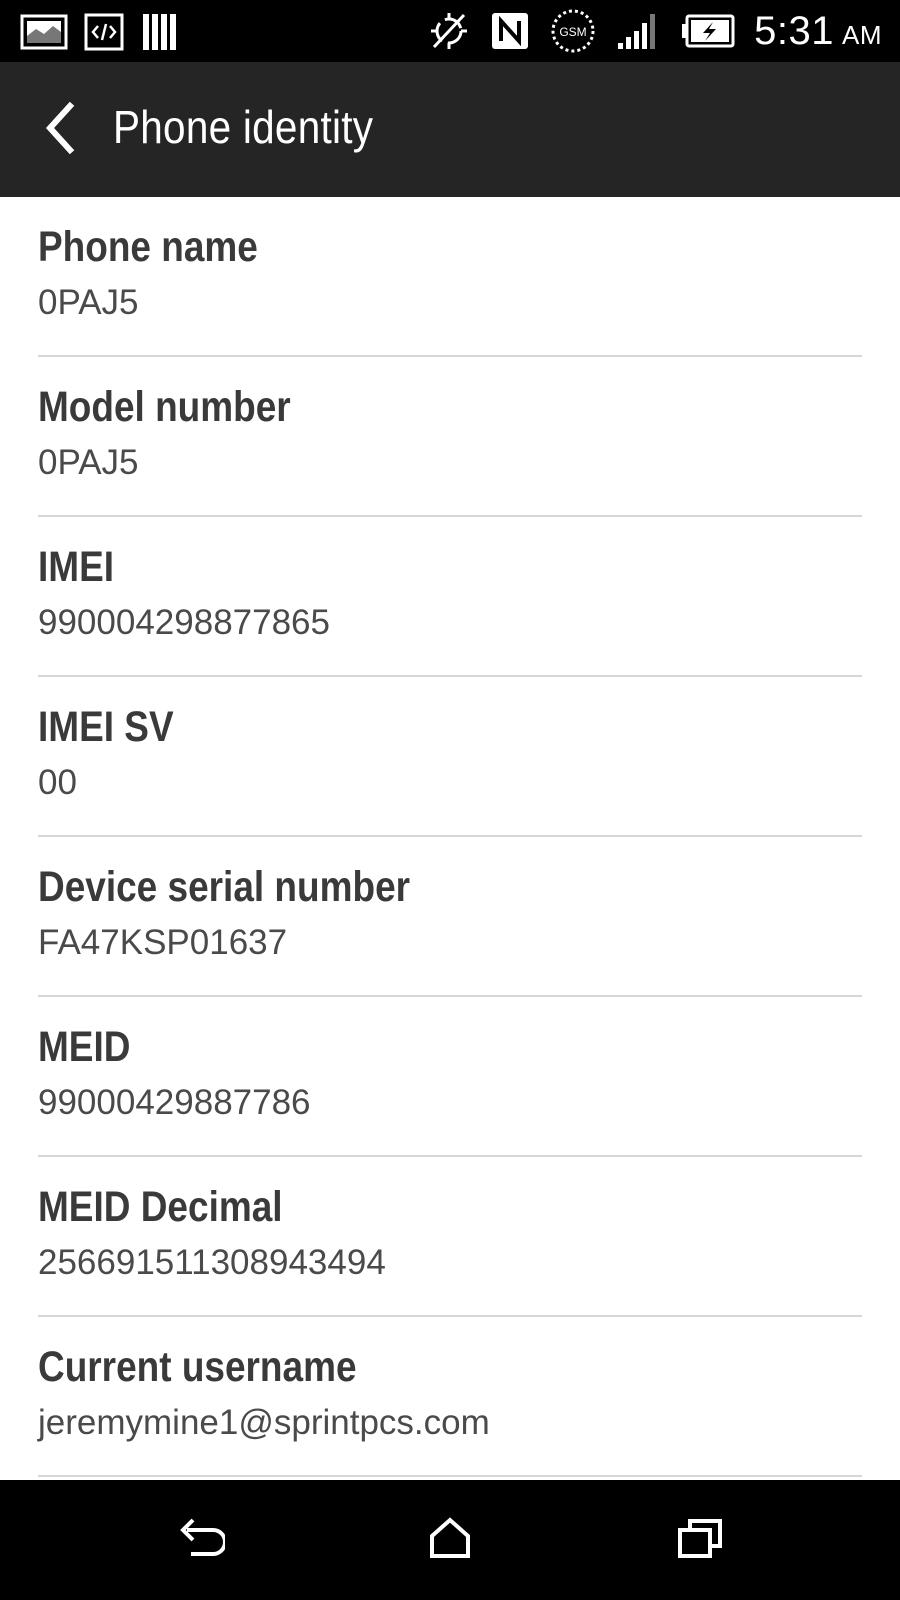  Describe the element at coordinates (76, 567) in the screenshot. I see `list-item-label: IMEI` at that location.